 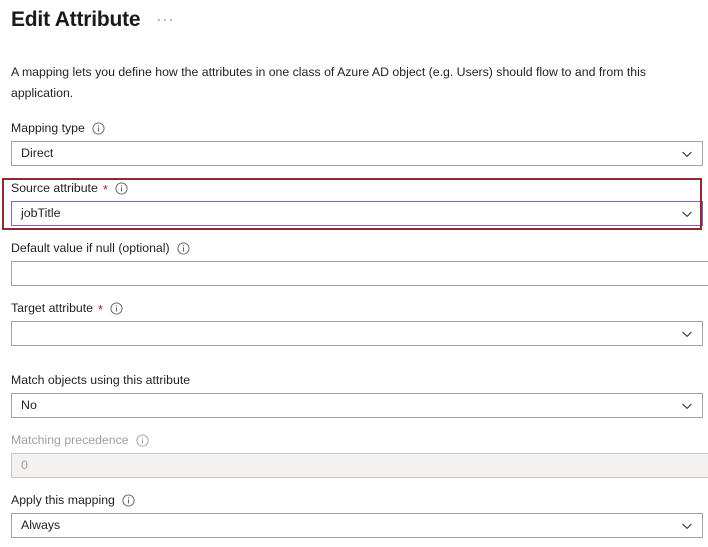 What do you see at coordinates (357, 308) in the screenshot?
I see `label-target-attribute: Target attribute *` at bounding box center [357, 308].